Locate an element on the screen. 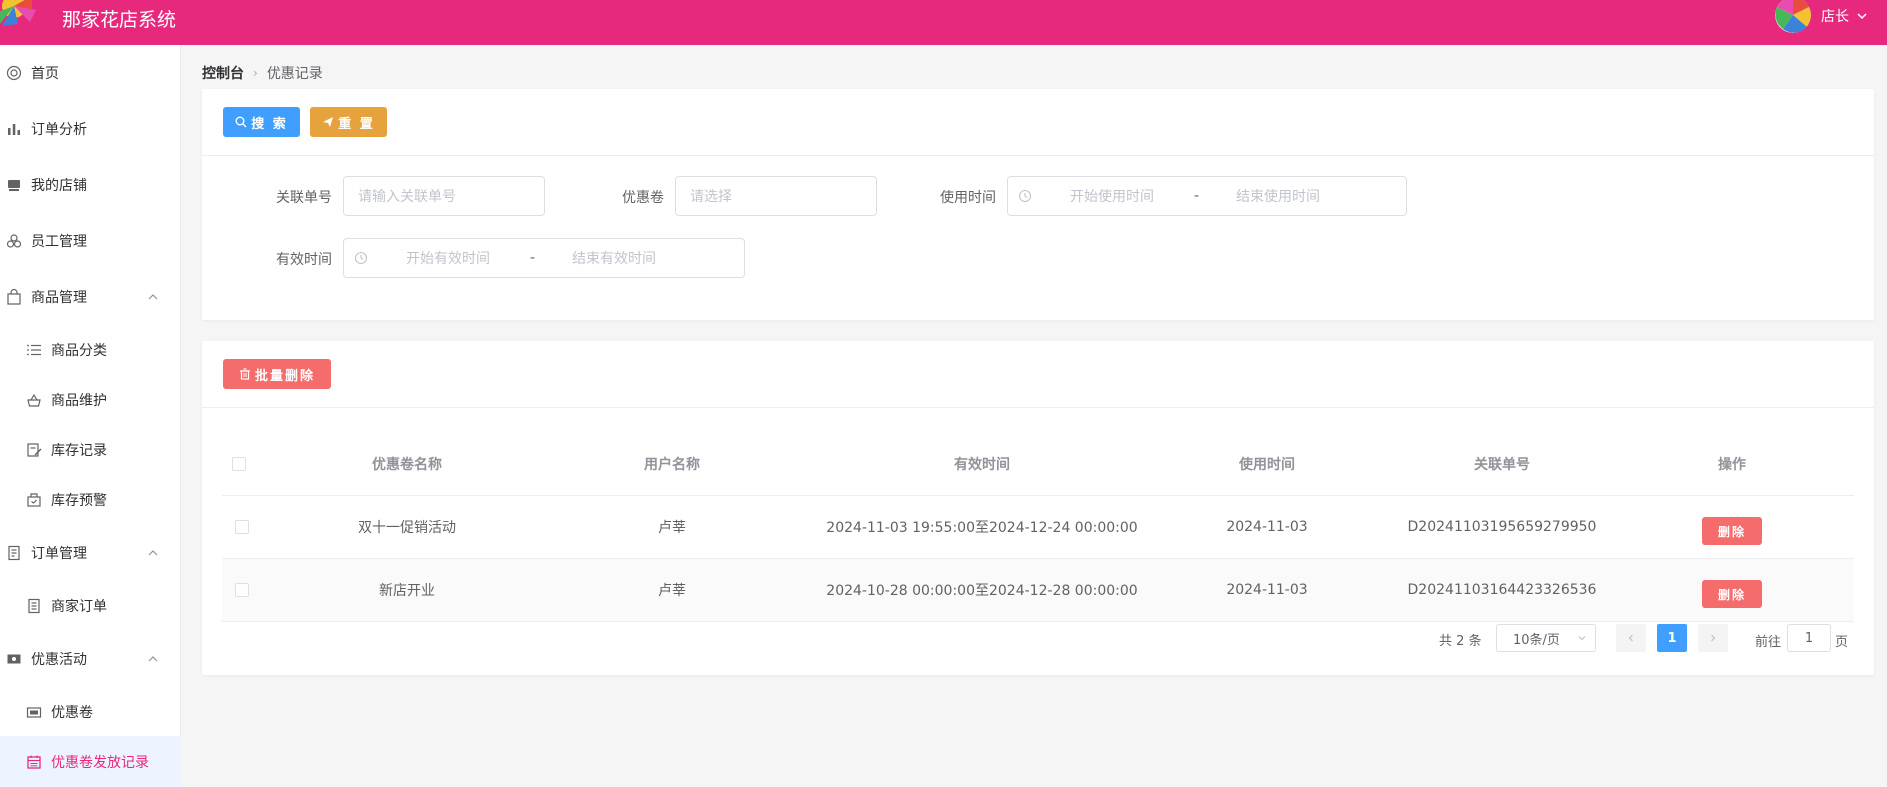 The width and height of the screenshot is (1887, 787). reset-button: 重 置 is located at coordinates (348, 122).